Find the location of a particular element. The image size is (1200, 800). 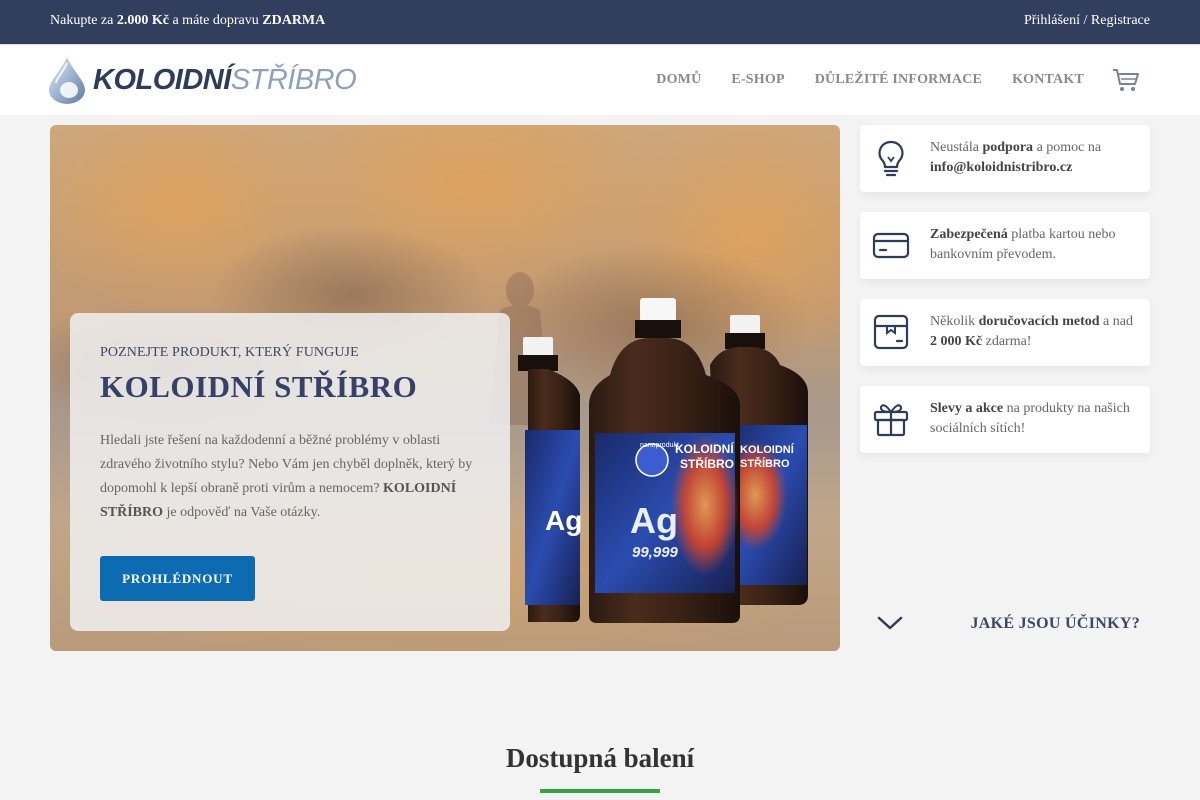

feature-text-part: Neustála is located at coordinates (956, 147).